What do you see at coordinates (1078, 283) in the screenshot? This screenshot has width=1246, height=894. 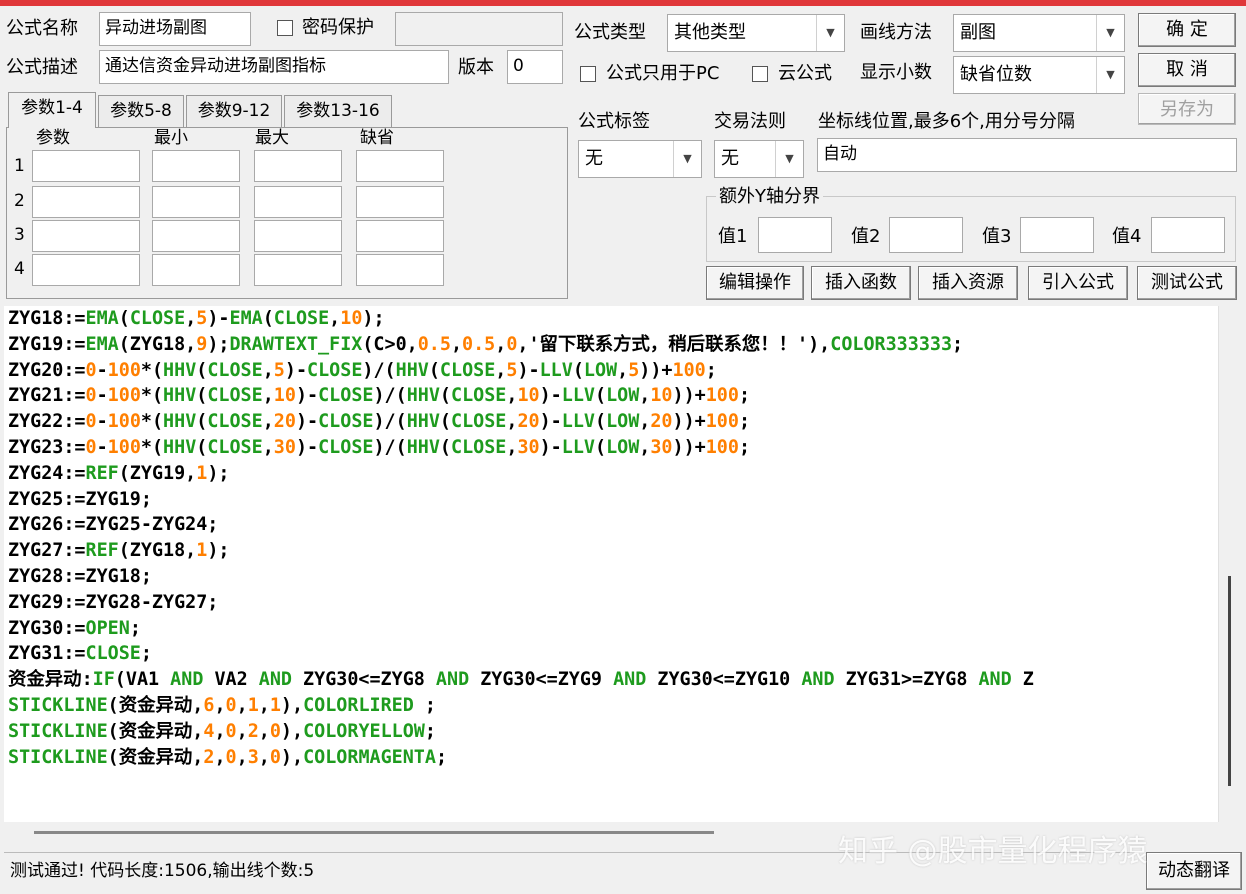 I see `import-formula-button: 引入公式` at bounding box center [1078, 283].